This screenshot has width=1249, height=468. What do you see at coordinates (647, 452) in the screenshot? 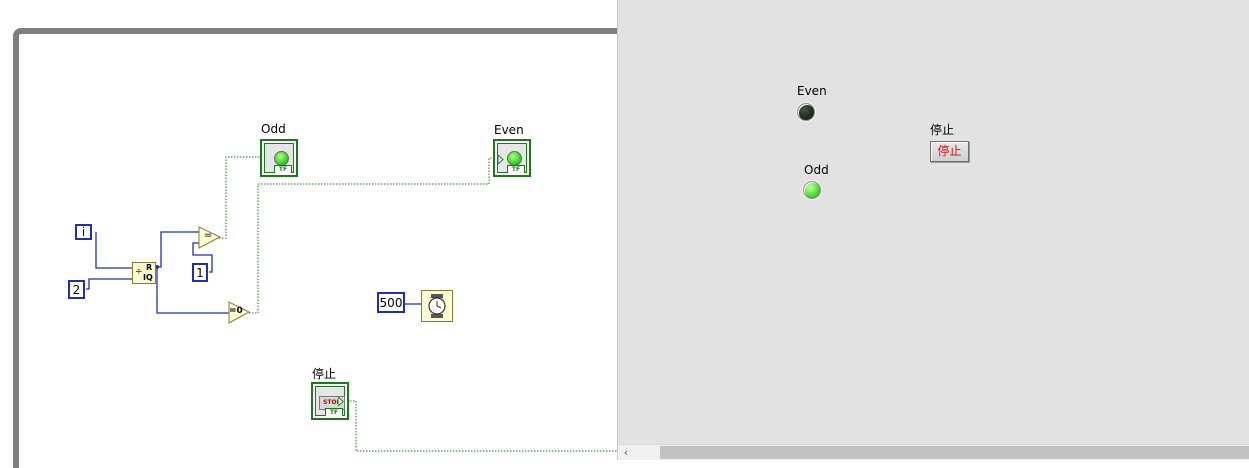
I see `scrollbar-track` at bounding box center [647, 452].